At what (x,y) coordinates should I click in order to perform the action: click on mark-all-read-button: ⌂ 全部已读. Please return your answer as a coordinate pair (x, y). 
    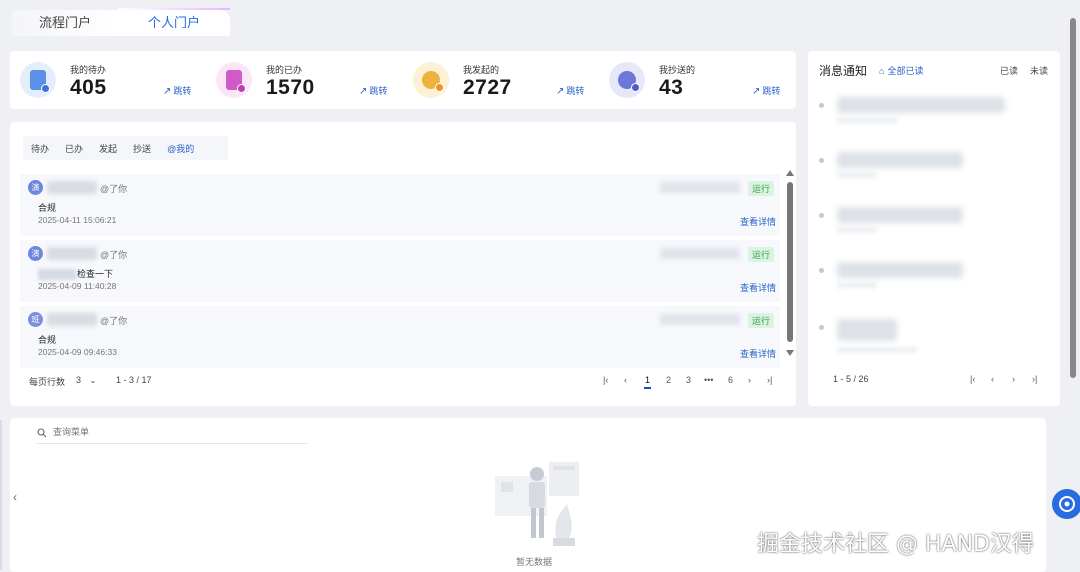
    Looking at the image, I should click on (901, 70).